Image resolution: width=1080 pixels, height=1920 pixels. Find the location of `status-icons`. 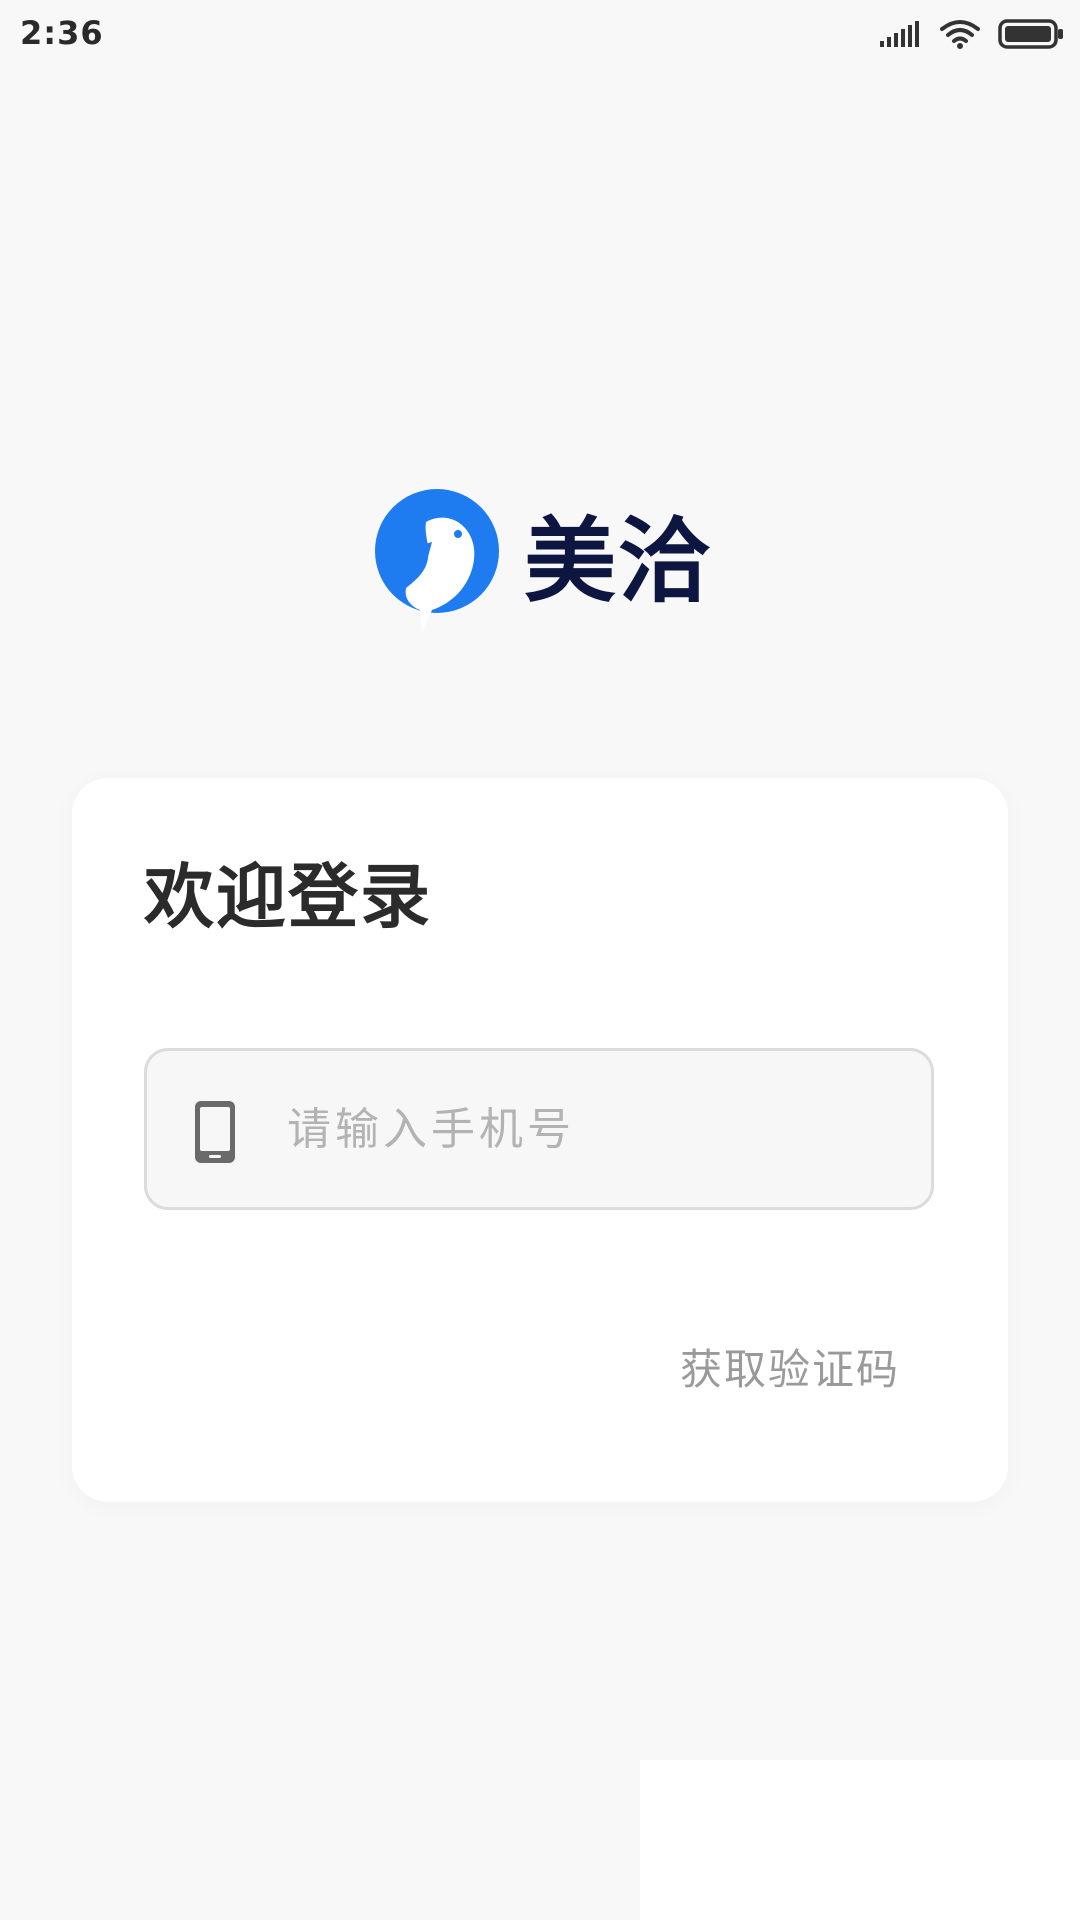

status-icons is located at coordinates (972, 36).